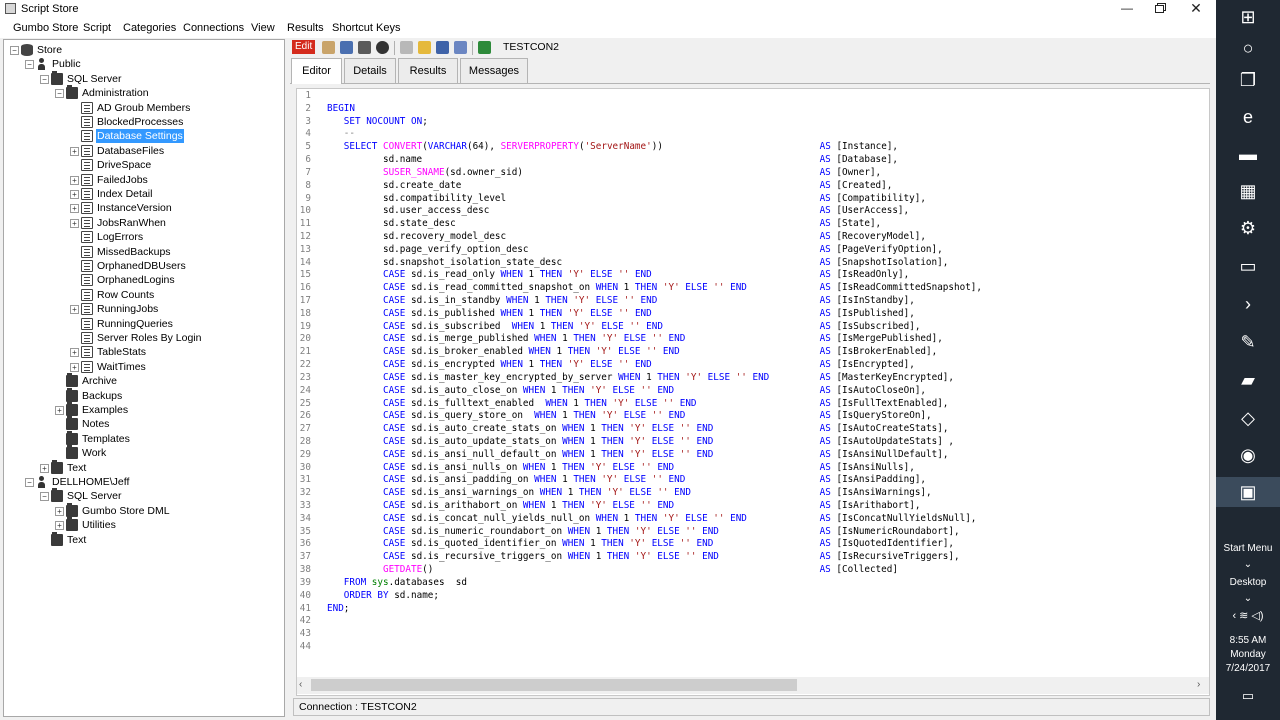 The width and height of the screenshot is (1280, 720). Describe the element at coordinates (346, 47) in the screenshot. I see `edit-pencil-icon` at that location.